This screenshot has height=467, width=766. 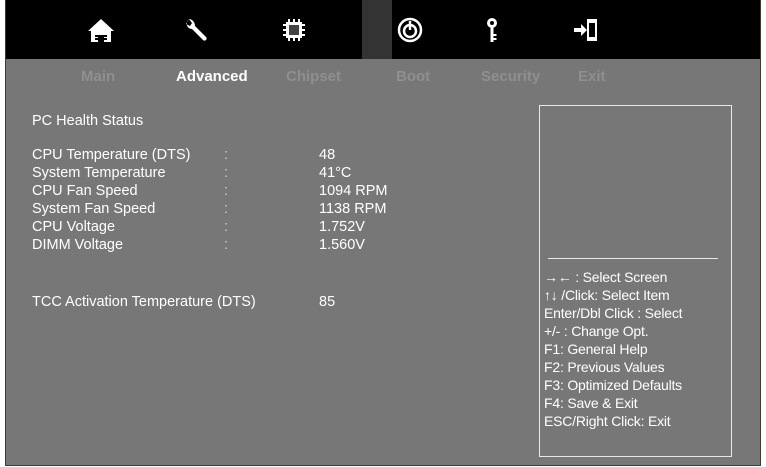 I want to click on tcc-label: TCC Activation Temperature (DTS), so click(x=144, y=302).